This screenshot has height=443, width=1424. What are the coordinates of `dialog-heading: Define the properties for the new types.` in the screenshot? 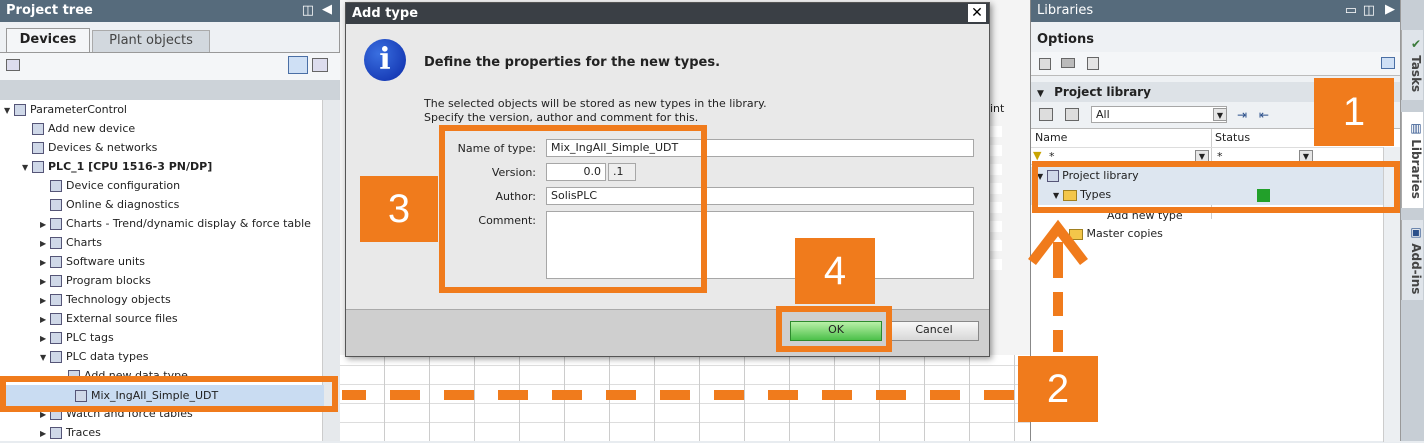 It's located at (572, 62).